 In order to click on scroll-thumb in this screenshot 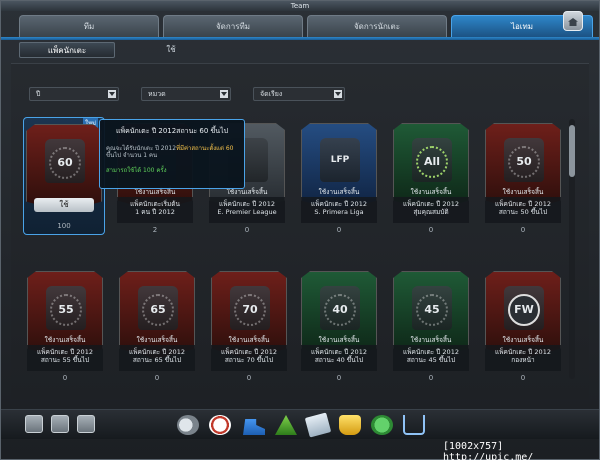, I will do `click(572, 151)`.